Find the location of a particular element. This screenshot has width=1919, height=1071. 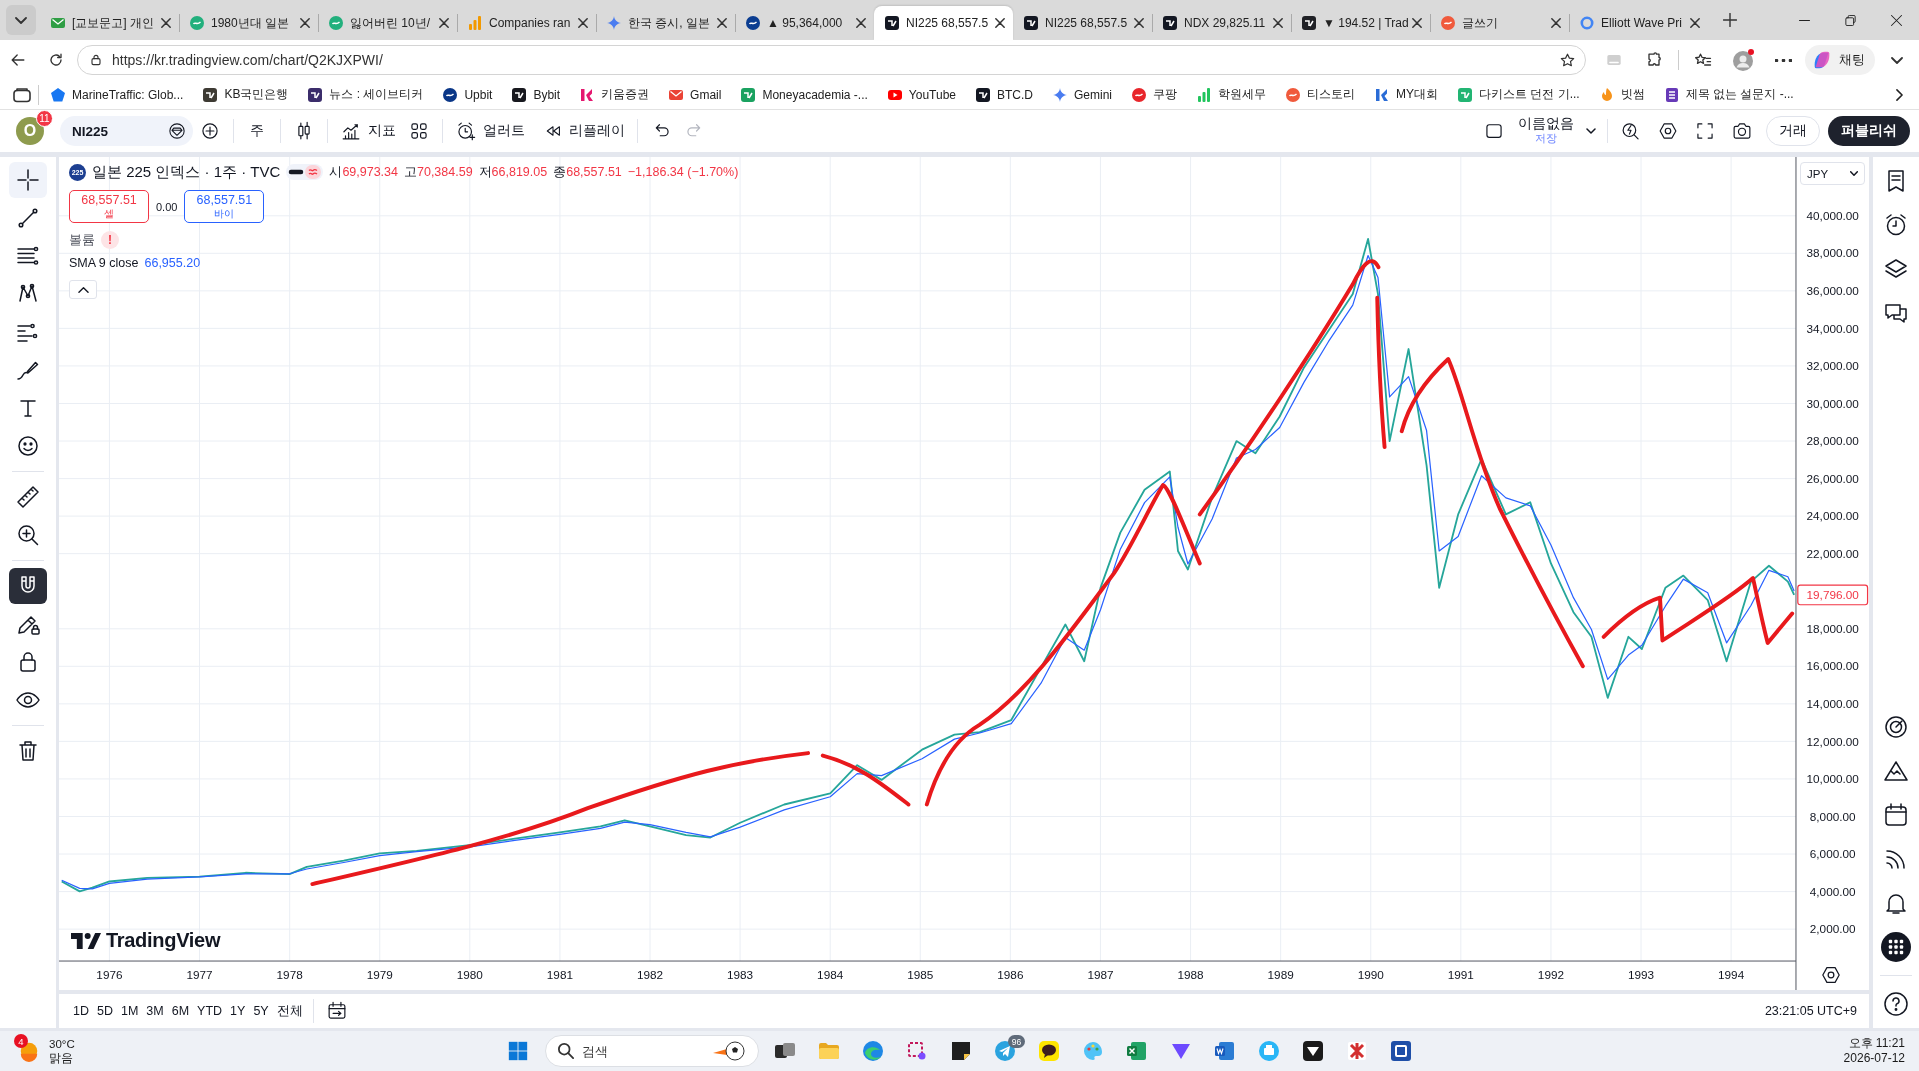

ohlc-value: 시 69,973.34 is located at coordinates (363, 172).